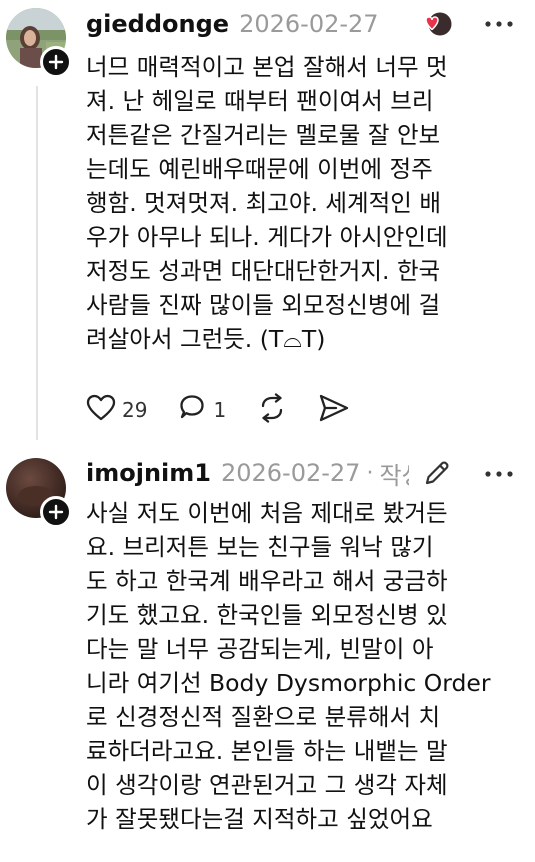  I want to click on action-bar: 29 1, so click(233, 410).